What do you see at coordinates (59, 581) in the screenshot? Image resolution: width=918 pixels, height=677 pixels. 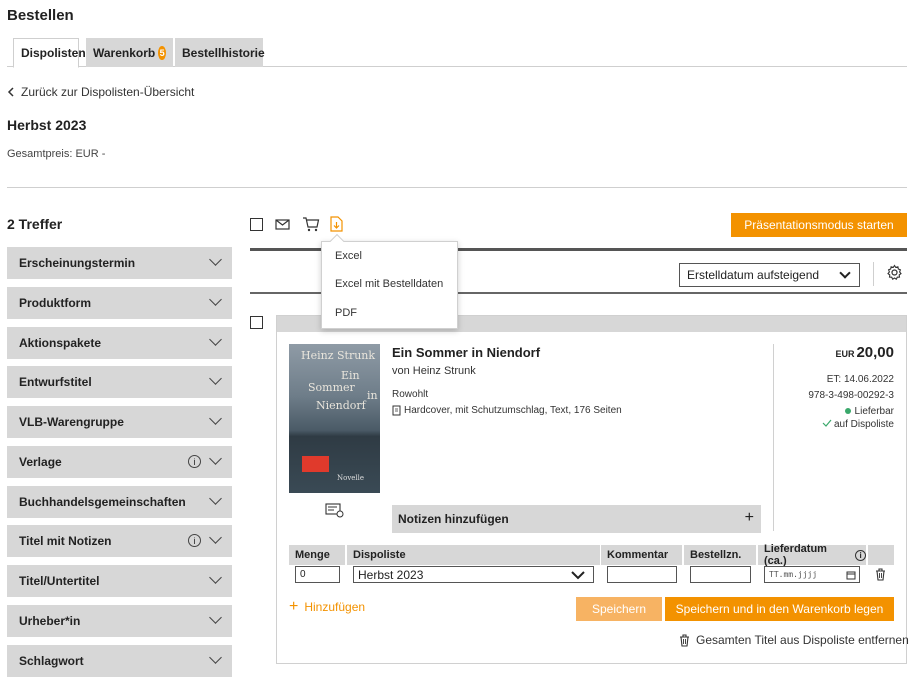 I see `filter-label: Titel/Untertitel` at bounding box center [59, 581].